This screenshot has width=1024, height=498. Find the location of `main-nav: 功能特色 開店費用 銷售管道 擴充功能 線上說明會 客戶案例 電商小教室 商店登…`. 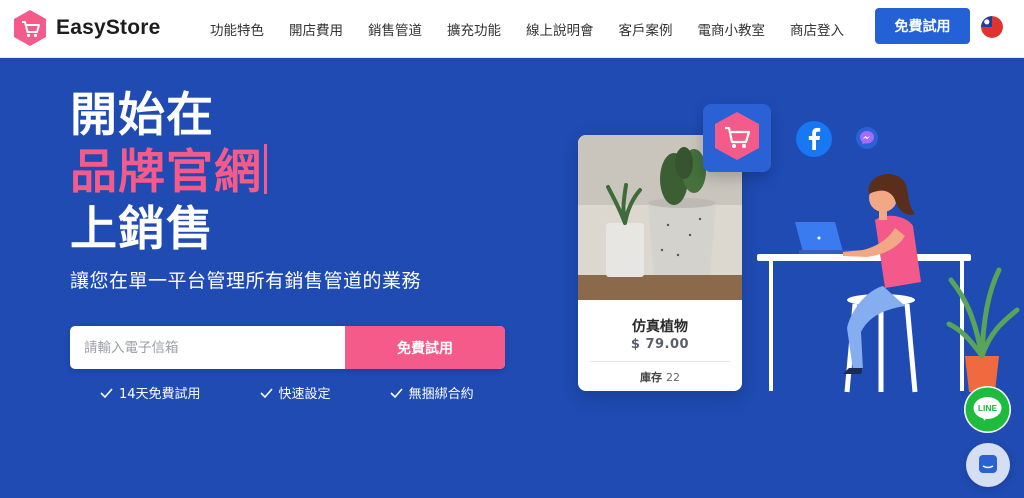

main-nav: 功能特色 開店費用 銷售管道 擴充功能 線上說明會 客戶案例 電商小教室 商店登… is located at coordinates (539, 29).